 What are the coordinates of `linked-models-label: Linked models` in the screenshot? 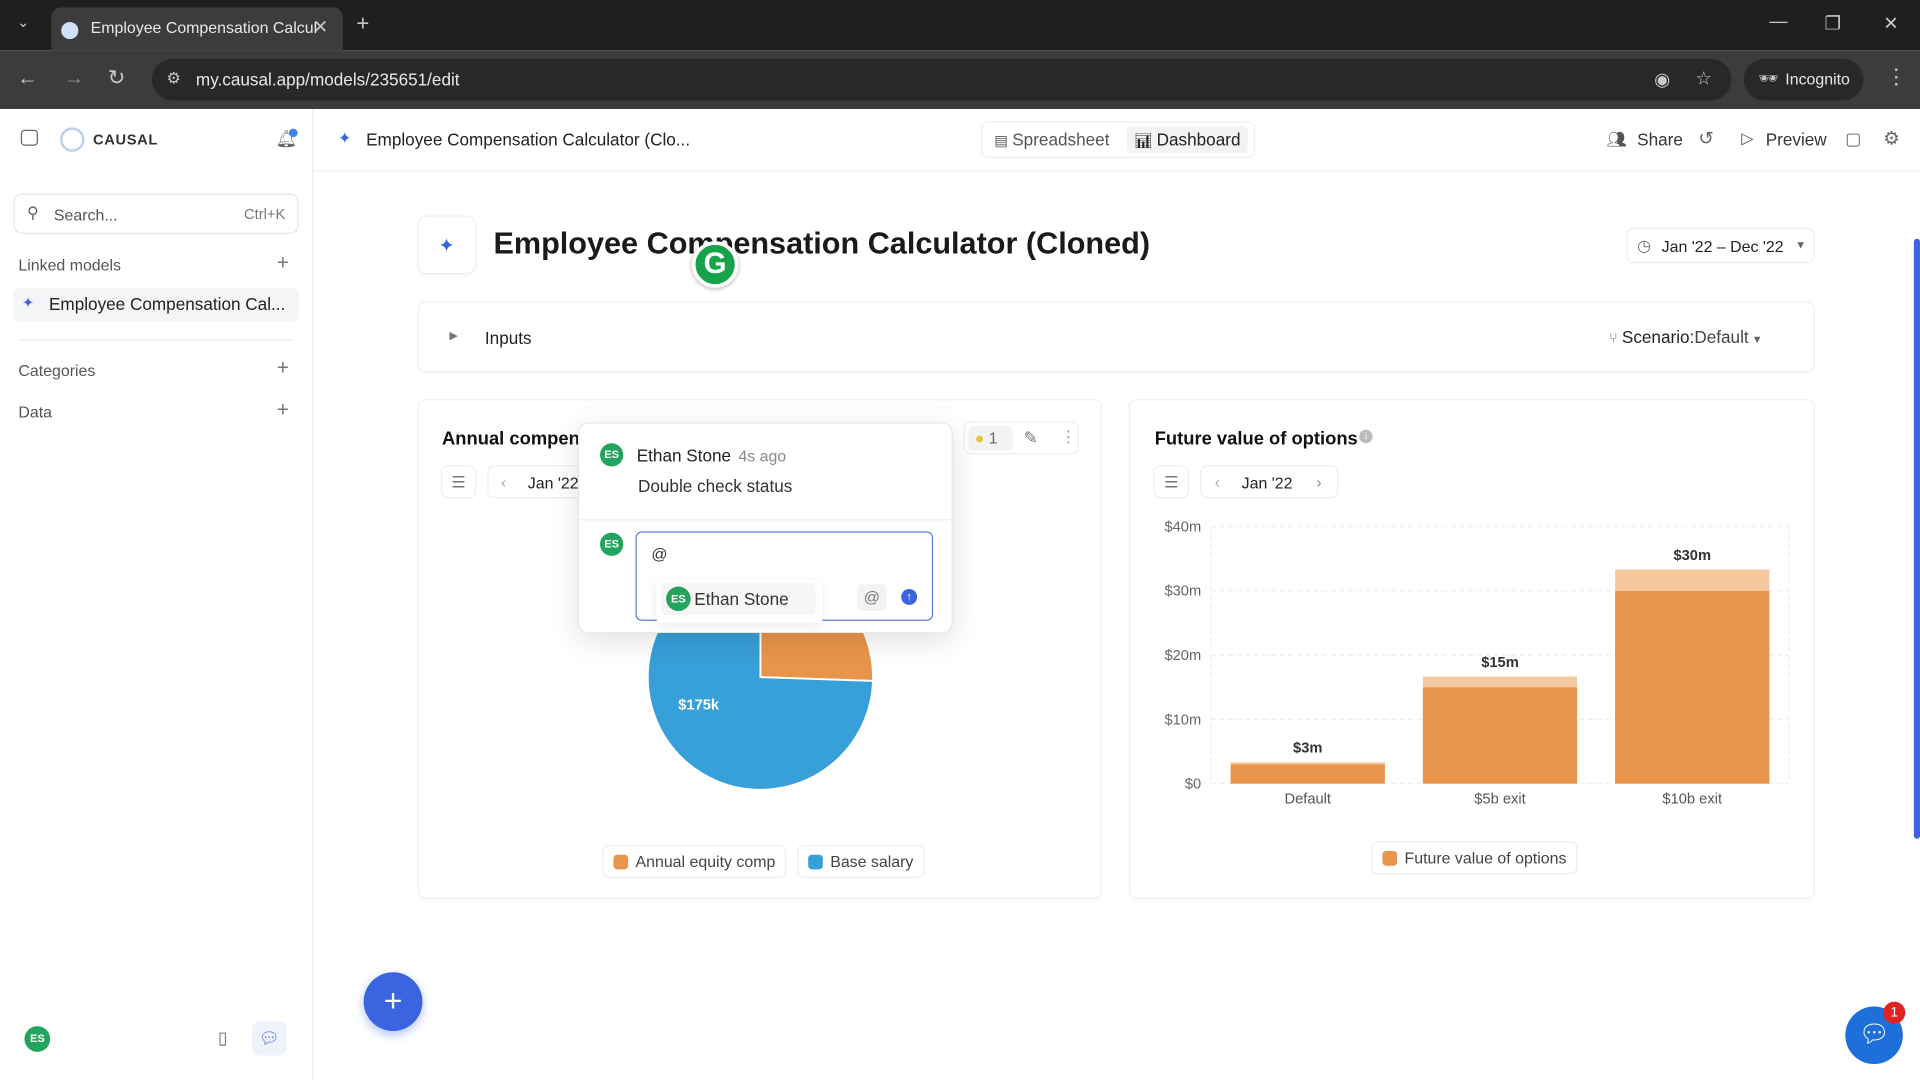 It's located at (70, 265).